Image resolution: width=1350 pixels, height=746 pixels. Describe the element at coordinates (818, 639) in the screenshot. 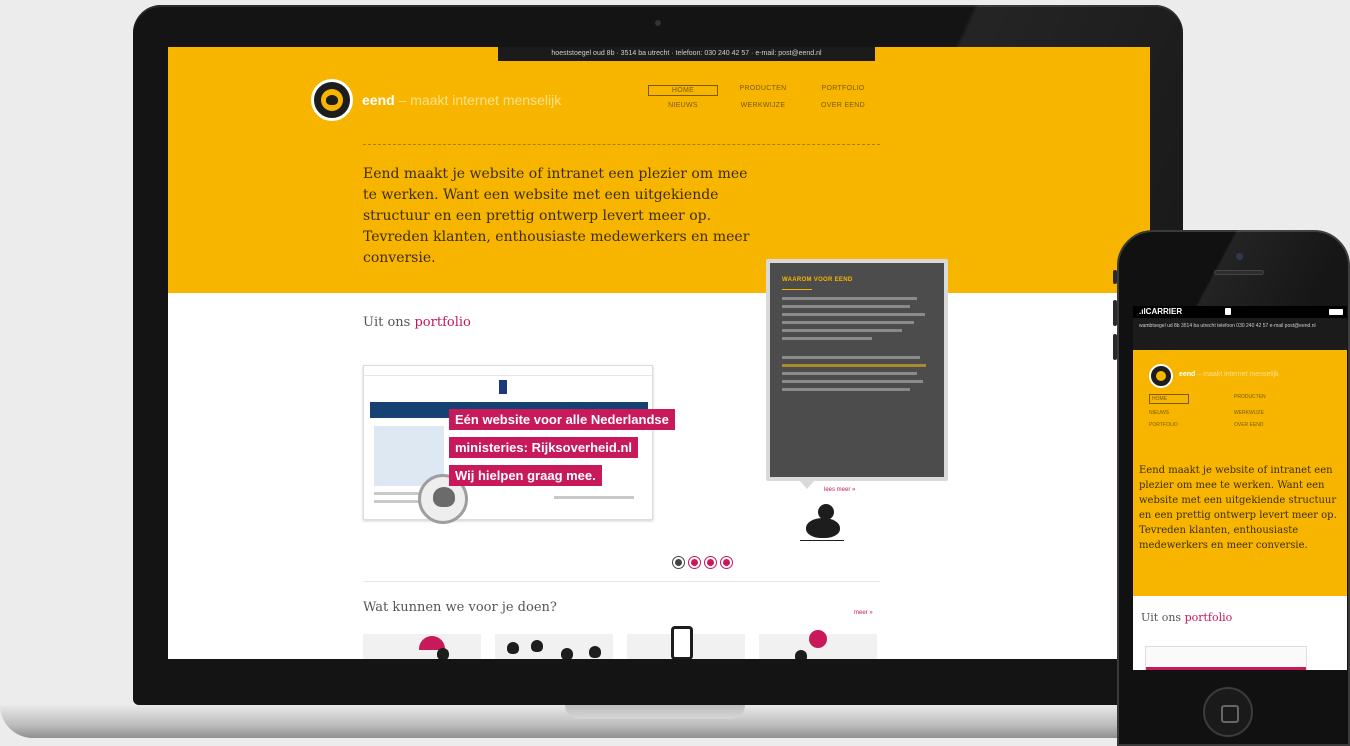

I see `check-icon` at that location.